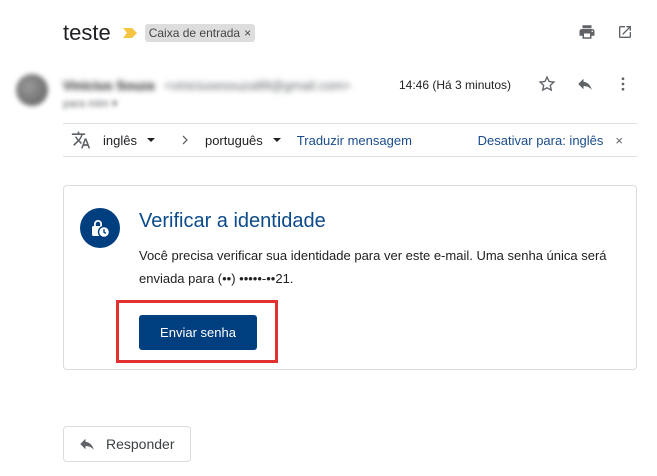  I want to click on target-language-label: português, so click(233, 140).